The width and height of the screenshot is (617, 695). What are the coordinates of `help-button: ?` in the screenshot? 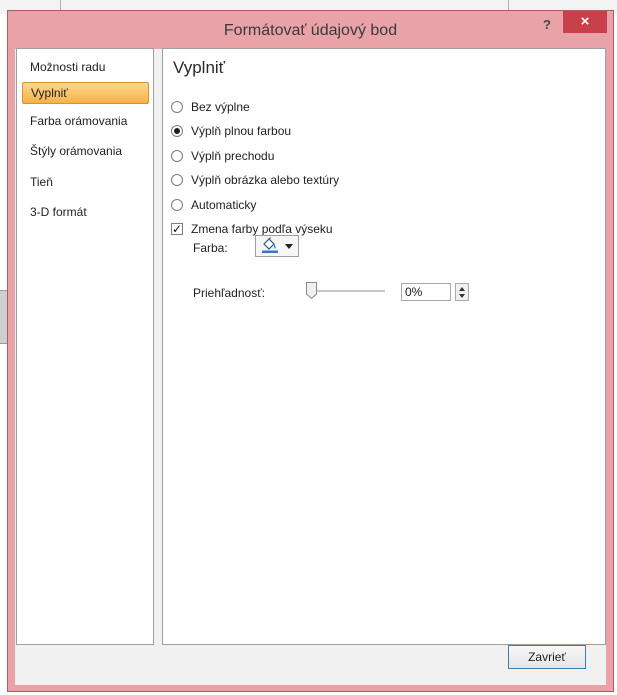 It's located at (547, 25).